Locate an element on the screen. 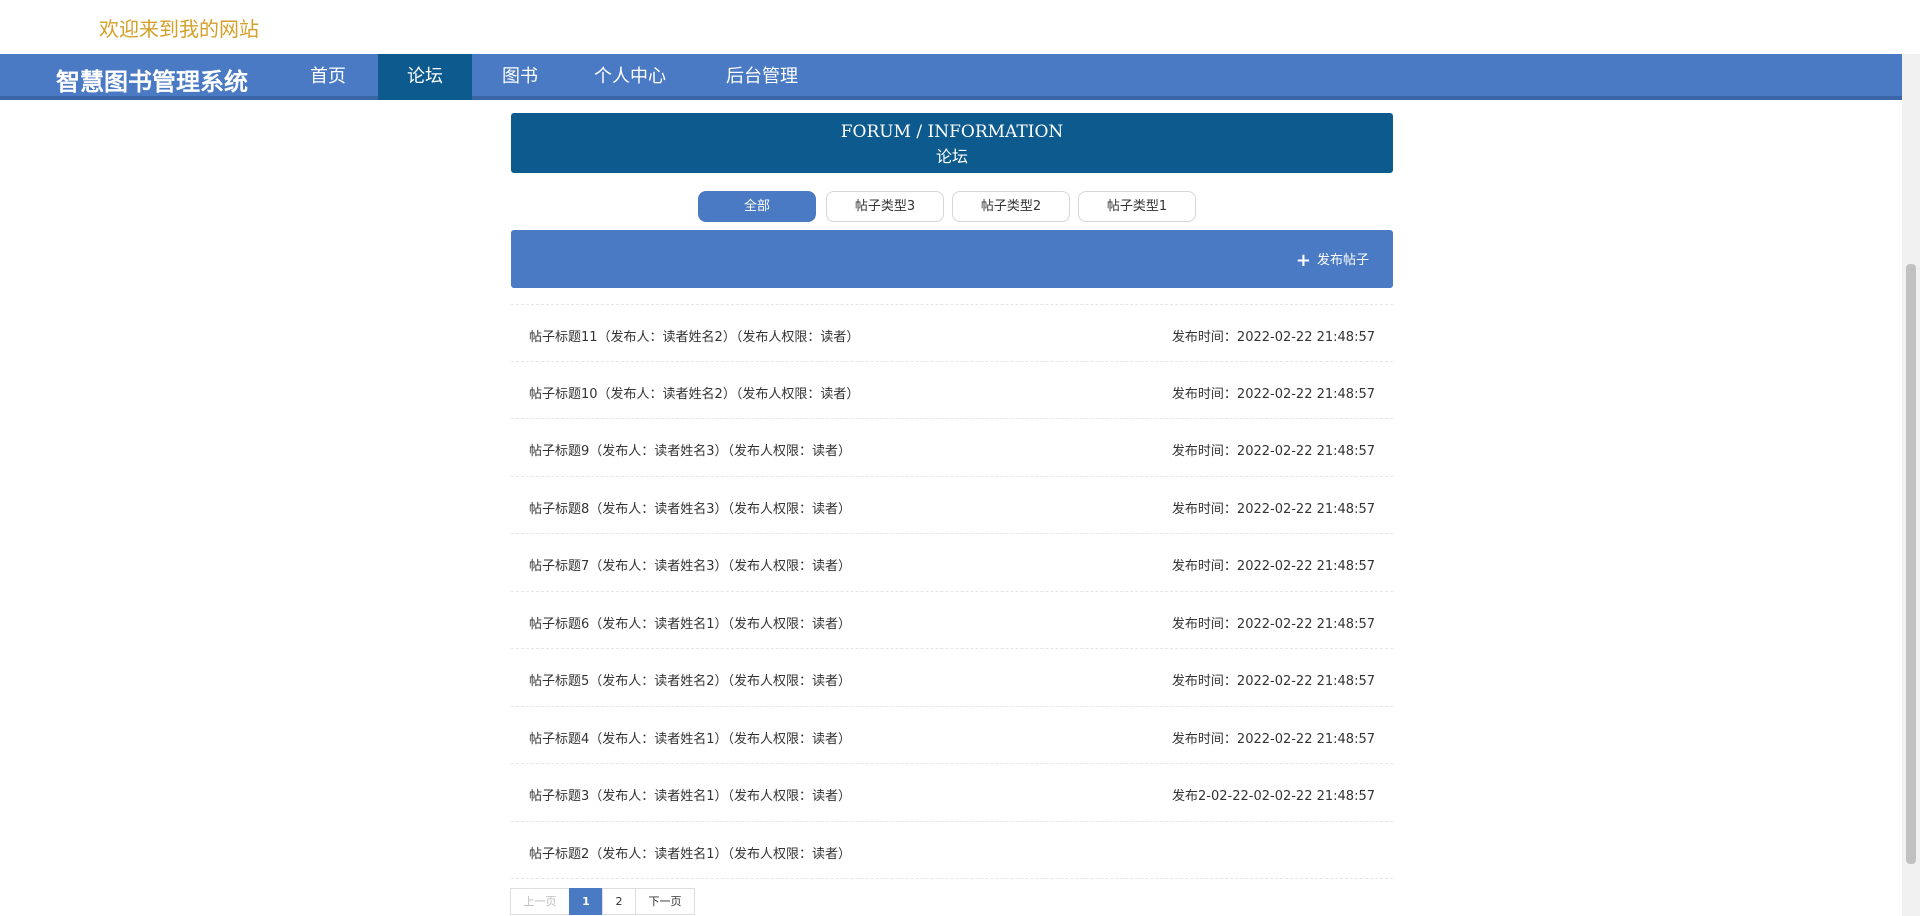 The height and width of the screenshot is (916, 1920). filter-type3-button: 帖子类型3 is located at coordinates (885, 206).